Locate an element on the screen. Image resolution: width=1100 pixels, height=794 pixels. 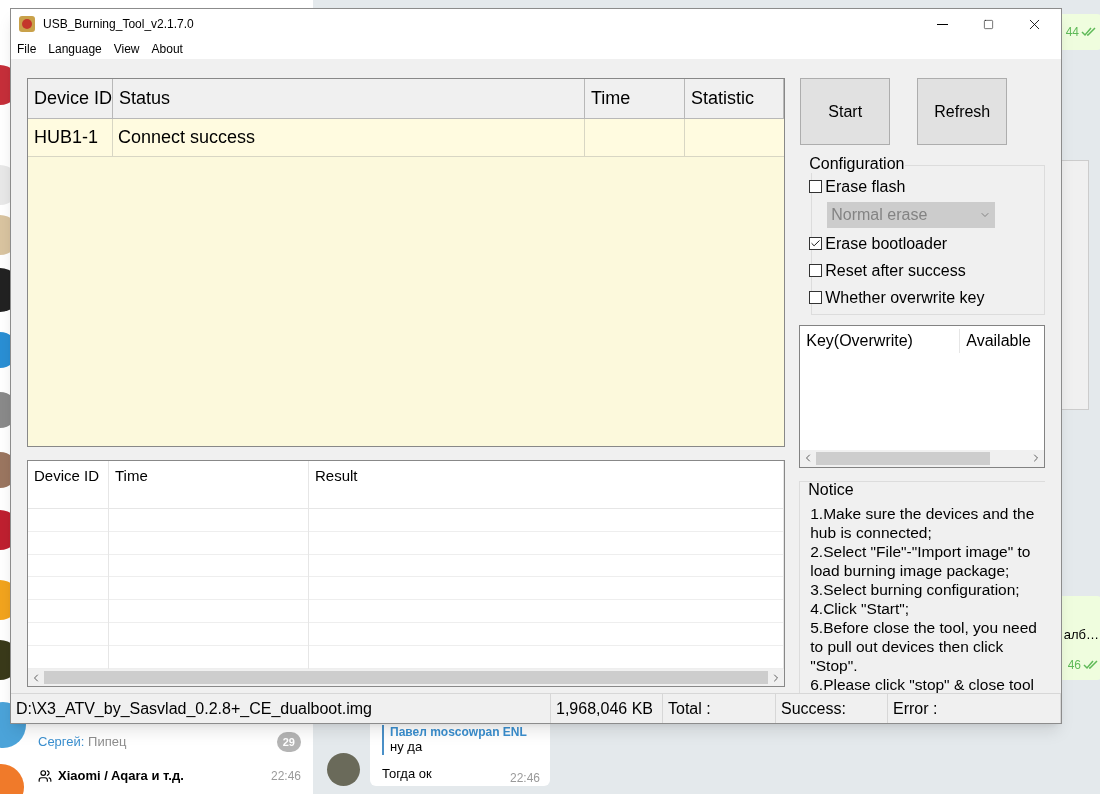
quote-author: Павел moscowpan ENL is located at coordinates (459, 732).